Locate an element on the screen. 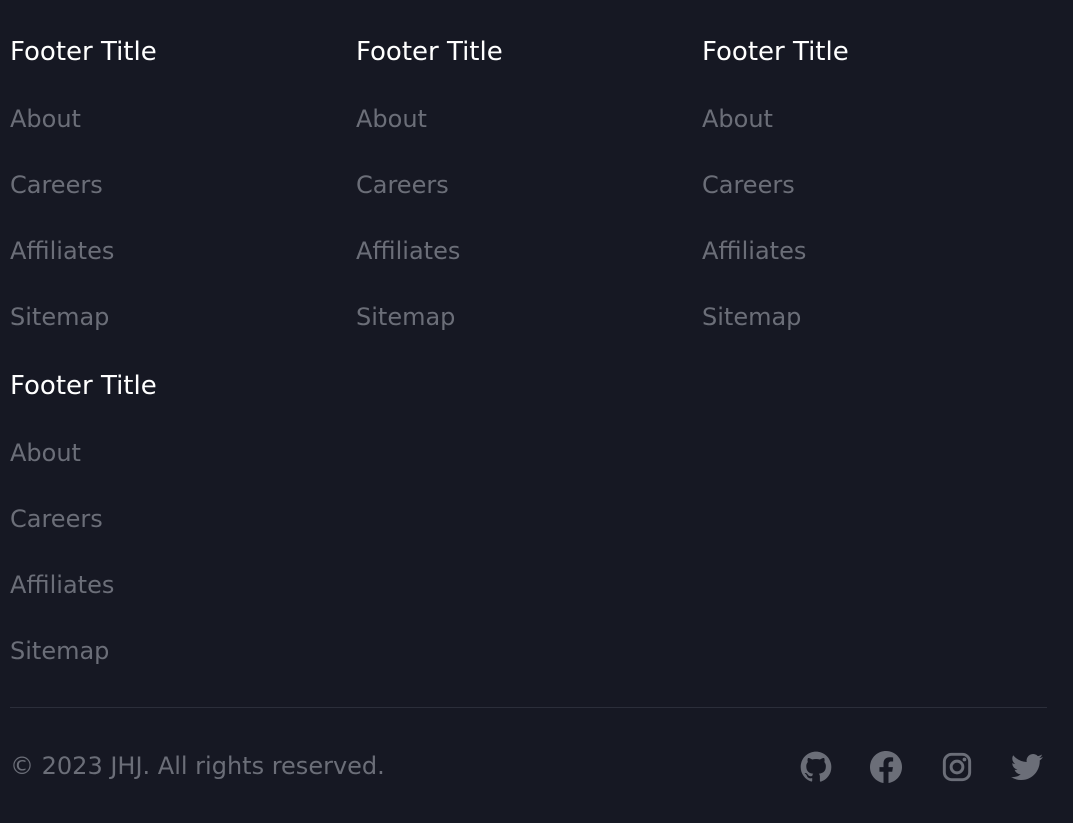 The width and height of the screenshot is (1073, 823). instagram-icon is located at coordinates (957, 767).